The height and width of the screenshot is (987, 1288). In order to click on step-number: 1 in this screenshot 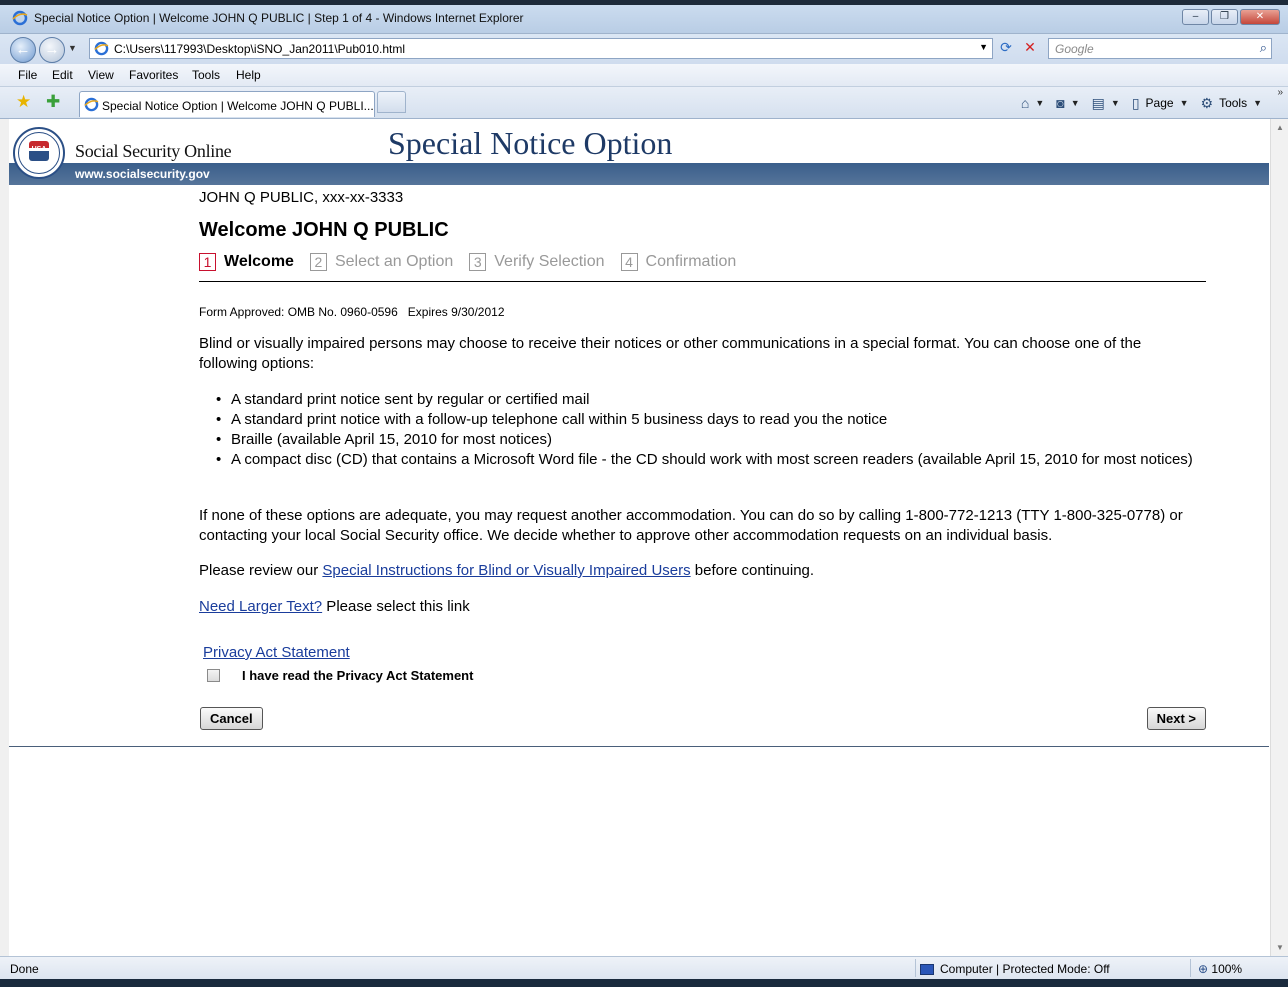, I will do `click(207, 262)`.